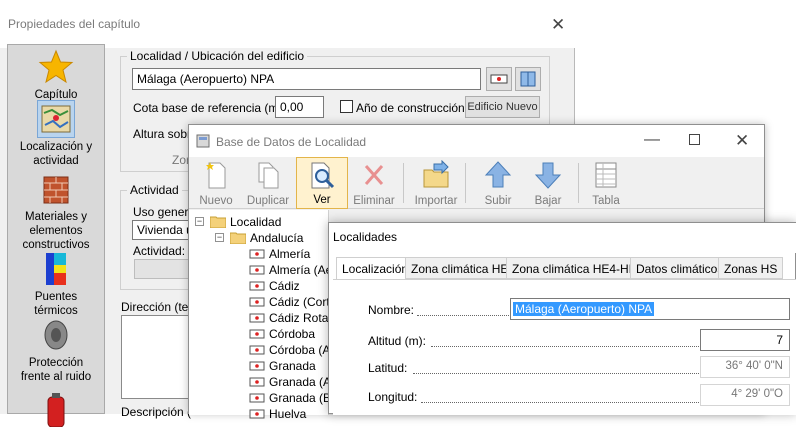 This screenshot has height=430, width=796. I want to click on toolbar-bajar-button: Bajar, so click(548, 183).